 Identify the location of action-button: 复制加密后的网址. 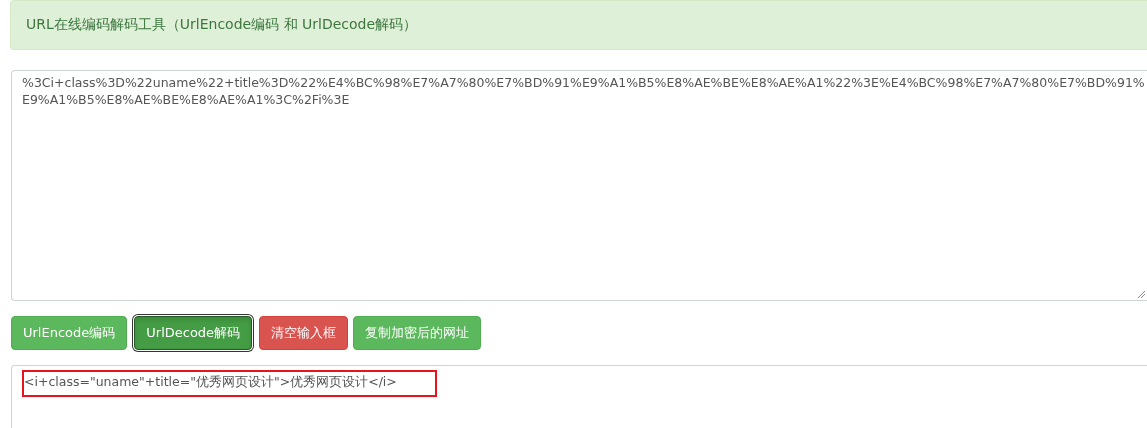
(417, 333).